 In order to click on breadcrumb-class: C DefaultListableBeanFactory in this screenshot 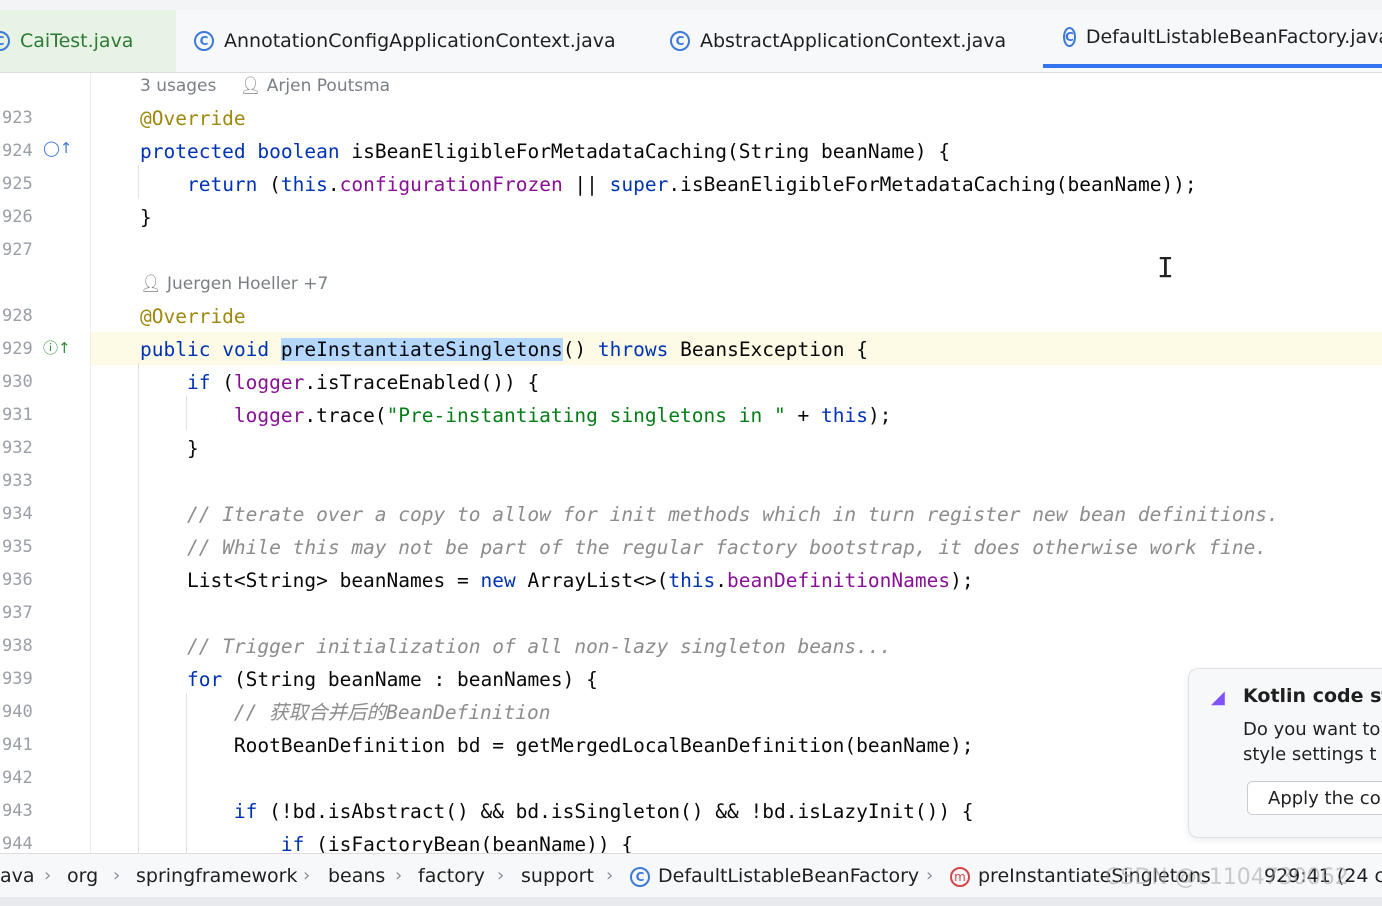, I will do `click(774, 876)`.